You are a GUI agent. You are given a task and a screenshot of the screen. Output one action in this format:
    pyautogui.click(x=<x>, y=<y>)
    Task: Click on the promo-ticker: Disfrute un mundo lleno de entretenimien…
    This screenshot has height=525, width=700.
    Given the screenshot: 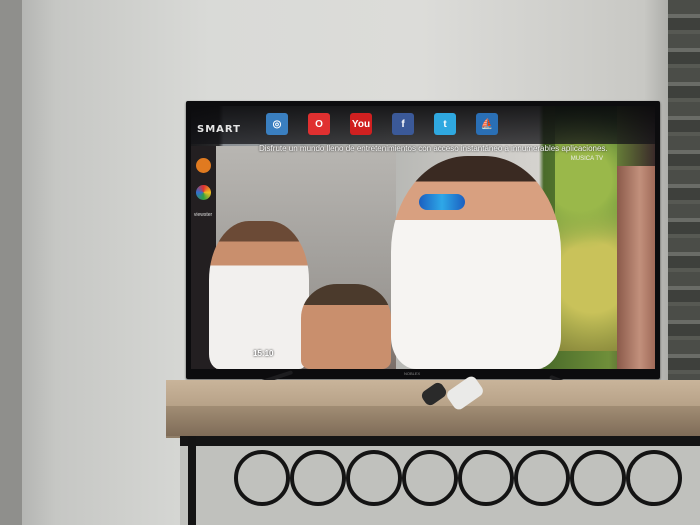 What is the action you would take?
    pyautogui.click(x=433, y=148)
    